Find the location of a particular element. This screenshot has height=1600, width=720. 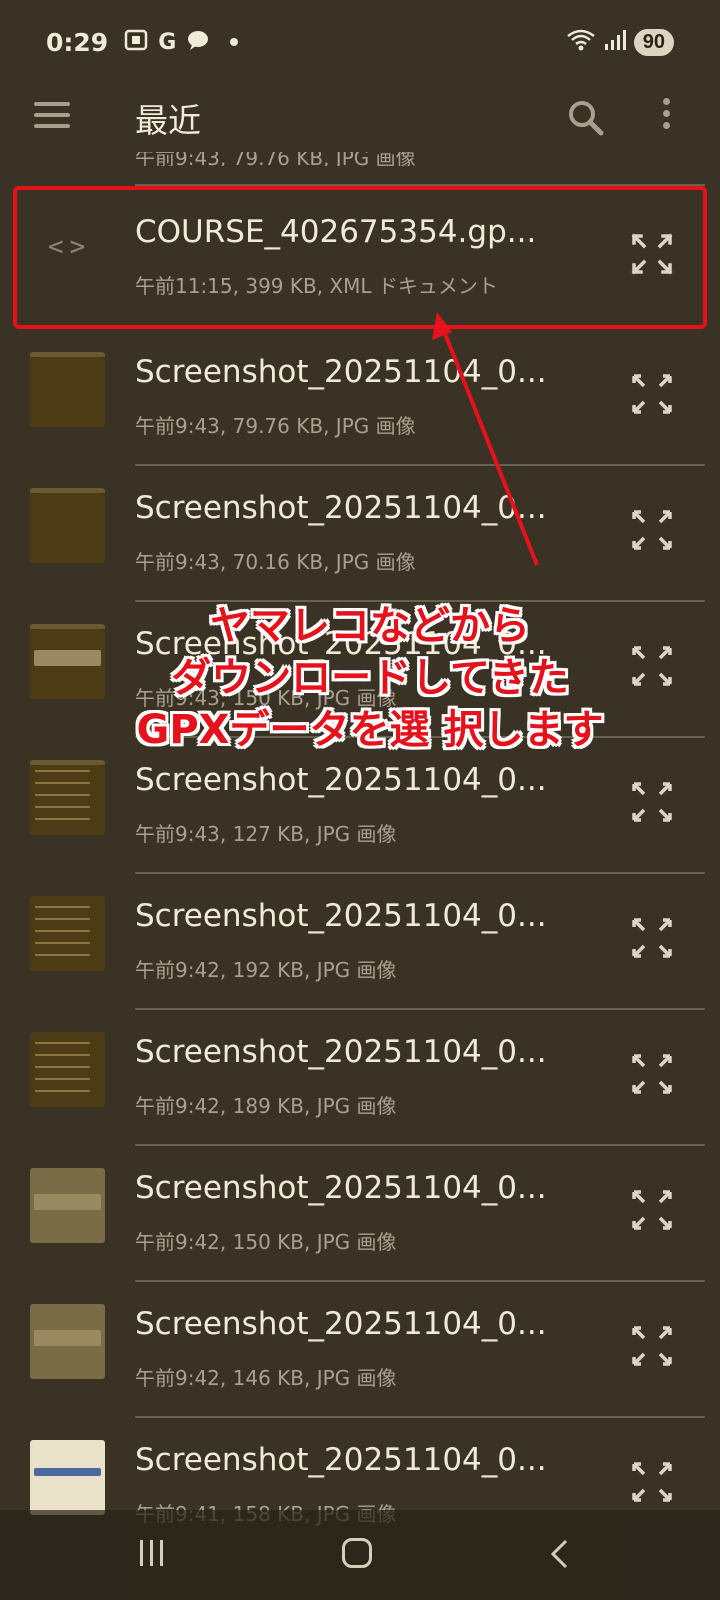

annotation-line-3: GPXデータを選 択します is located at coordinates (370, 730).